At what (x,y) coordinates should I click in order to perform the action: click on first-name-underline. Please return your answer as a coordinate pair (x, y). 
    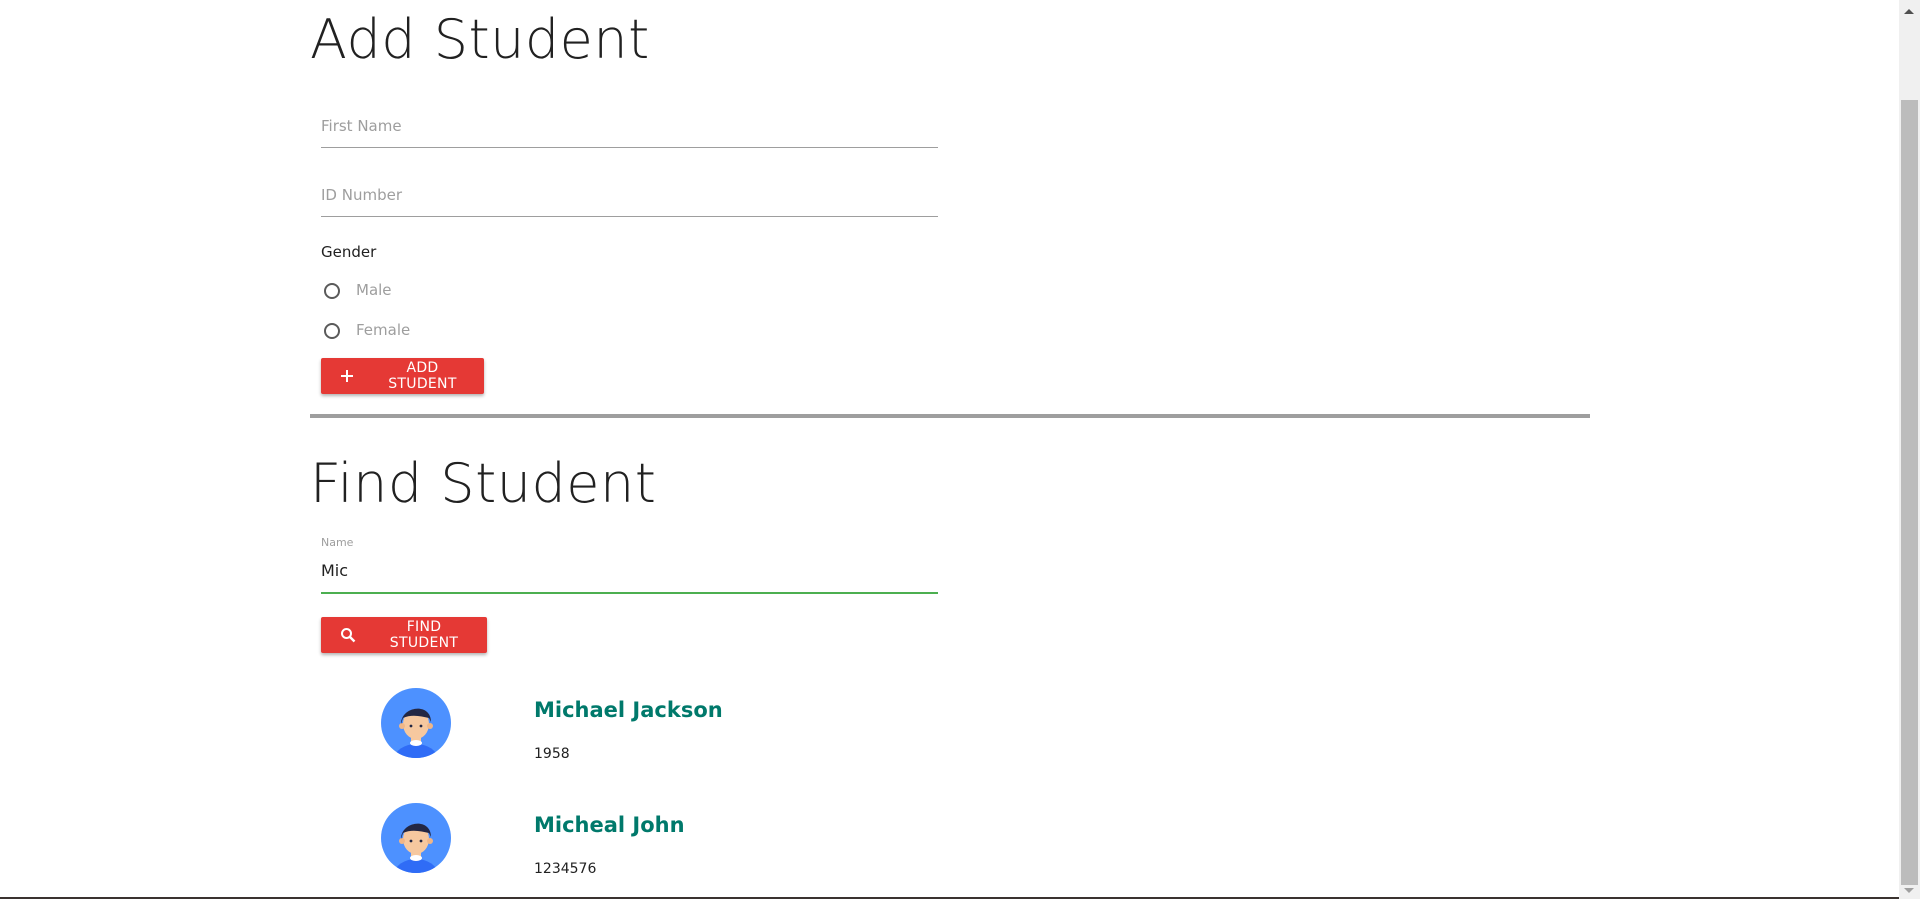
    Looking at the image, I should click on (629, 147).